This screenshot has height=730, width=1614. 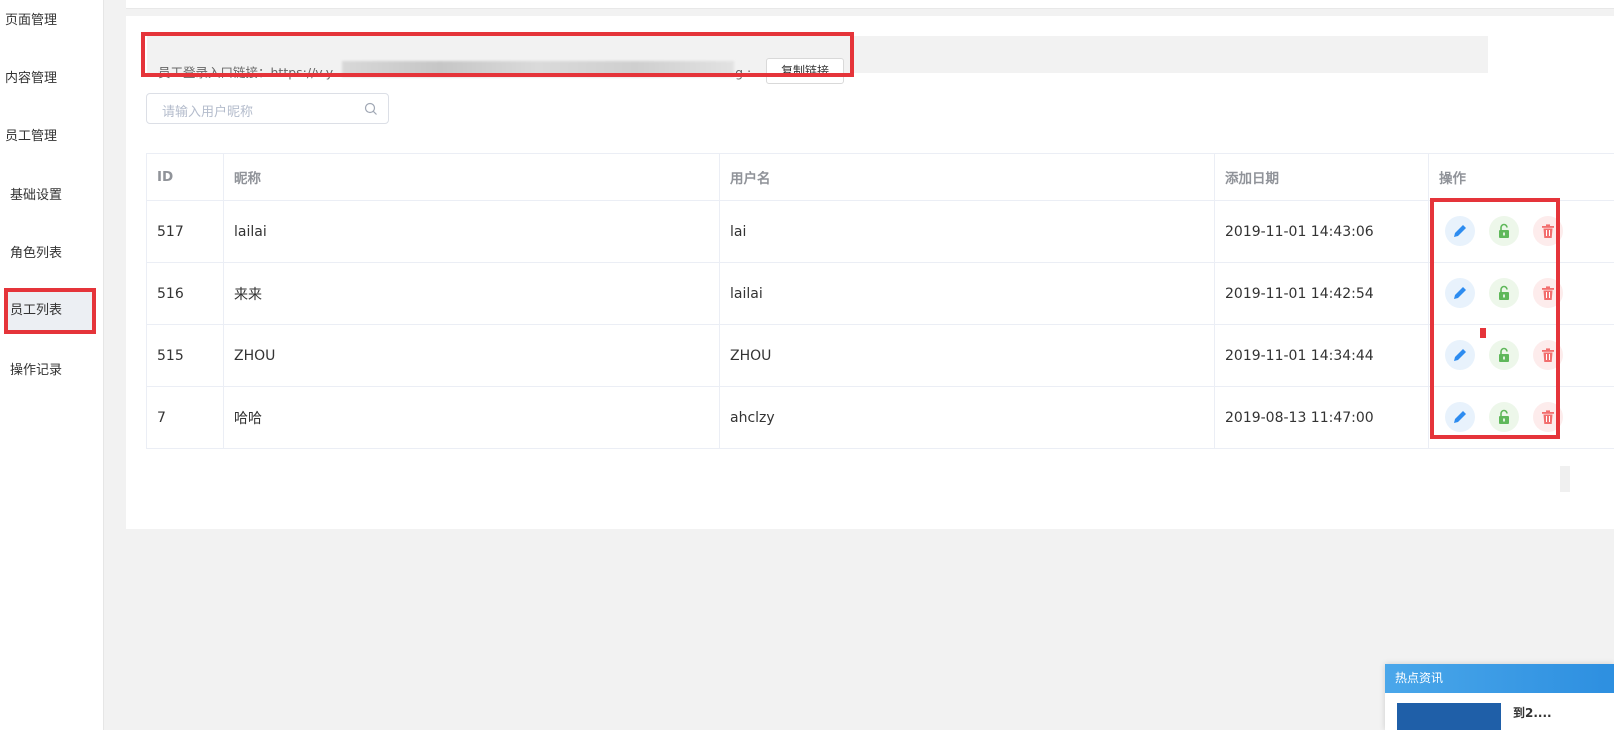 I want to click on cell-nickname: lailai, so click(x=472, y=231).